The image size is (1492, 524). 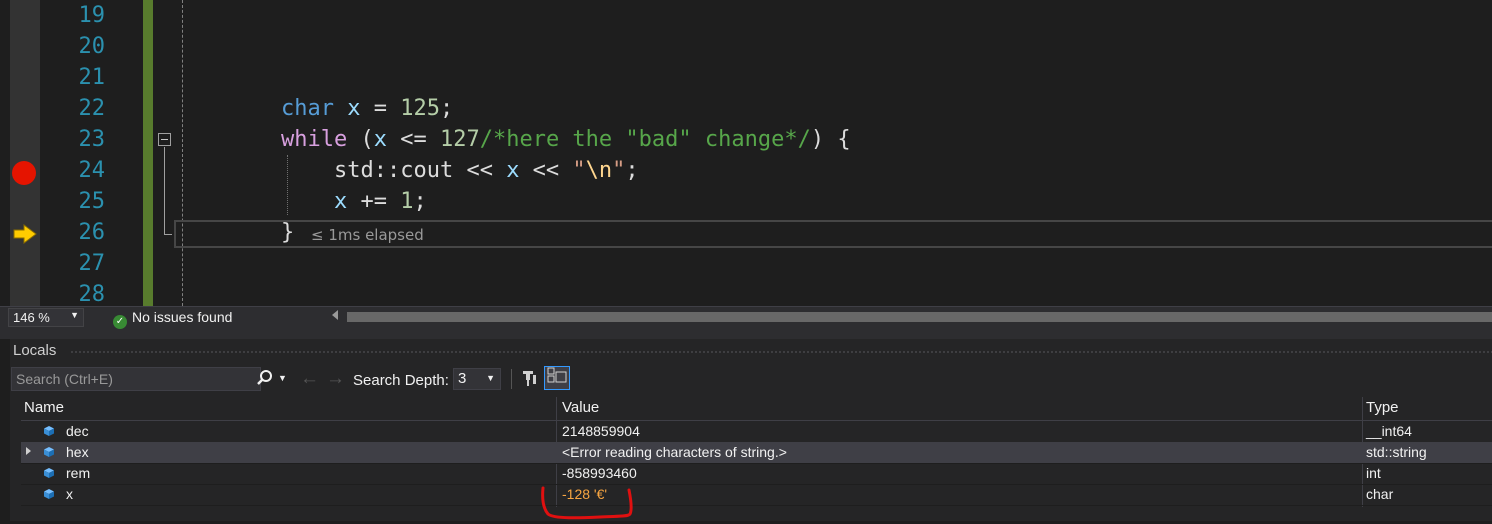 I want to click on number-literal: 127, so click(x=459, y=139).